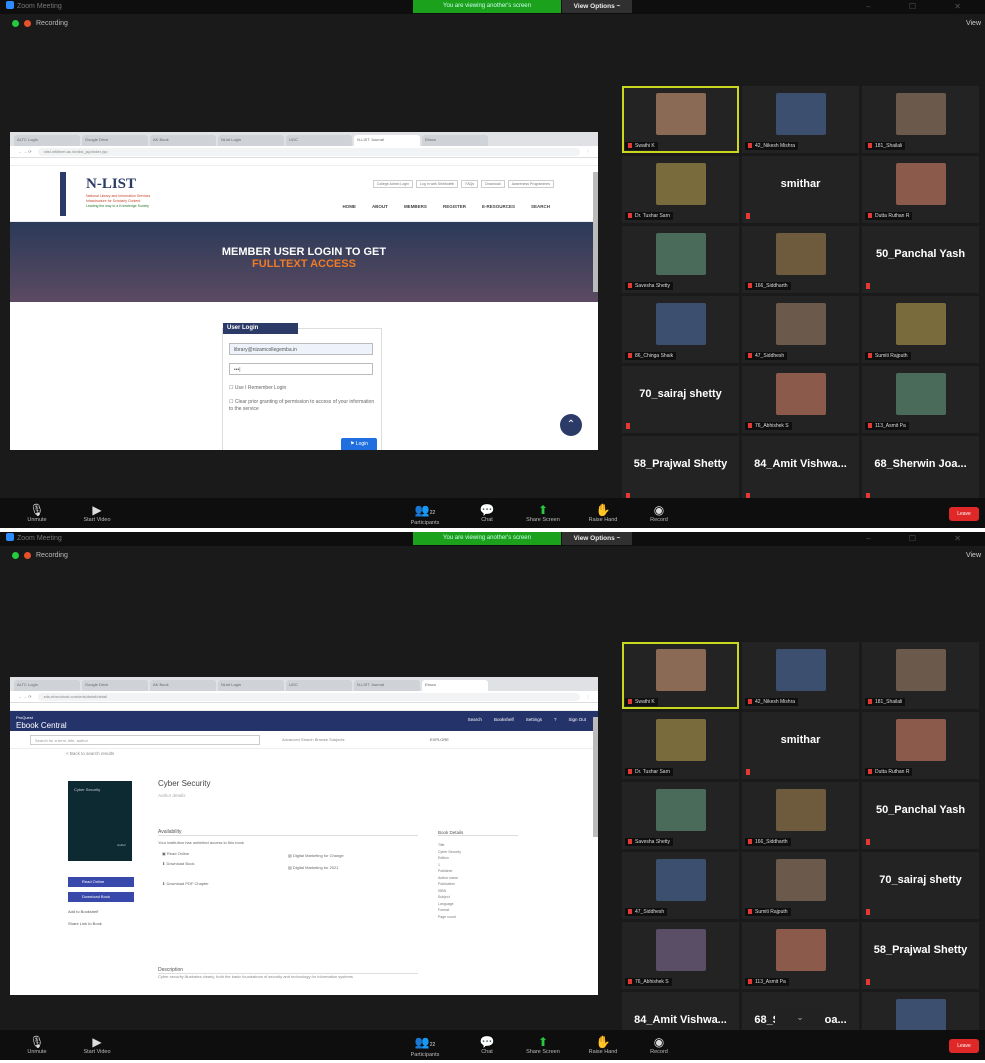  What do you see at coordinates (534, 719) in the screenshot?
I see `ebsco-nav-settings: Settings` at bounding box center [534, 719].